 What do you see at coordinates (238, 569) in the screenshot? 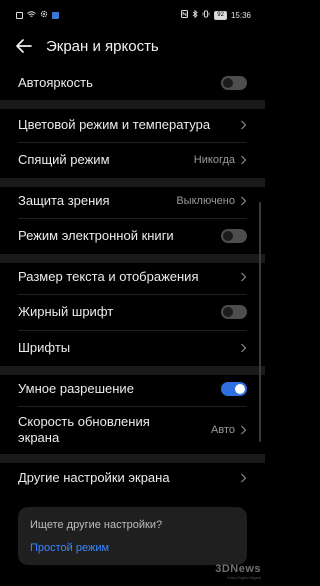
I see `watermark-brand: 3DNews` at bounding box center [238, 569].